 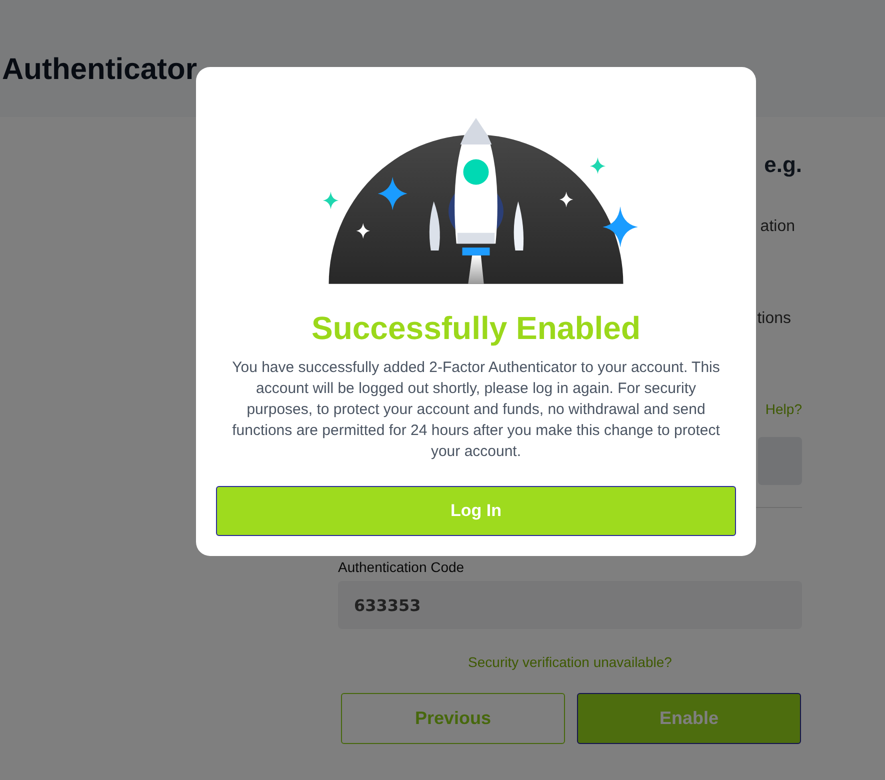 I want to click on section-heading: e.g., so click(x=783, y=165).